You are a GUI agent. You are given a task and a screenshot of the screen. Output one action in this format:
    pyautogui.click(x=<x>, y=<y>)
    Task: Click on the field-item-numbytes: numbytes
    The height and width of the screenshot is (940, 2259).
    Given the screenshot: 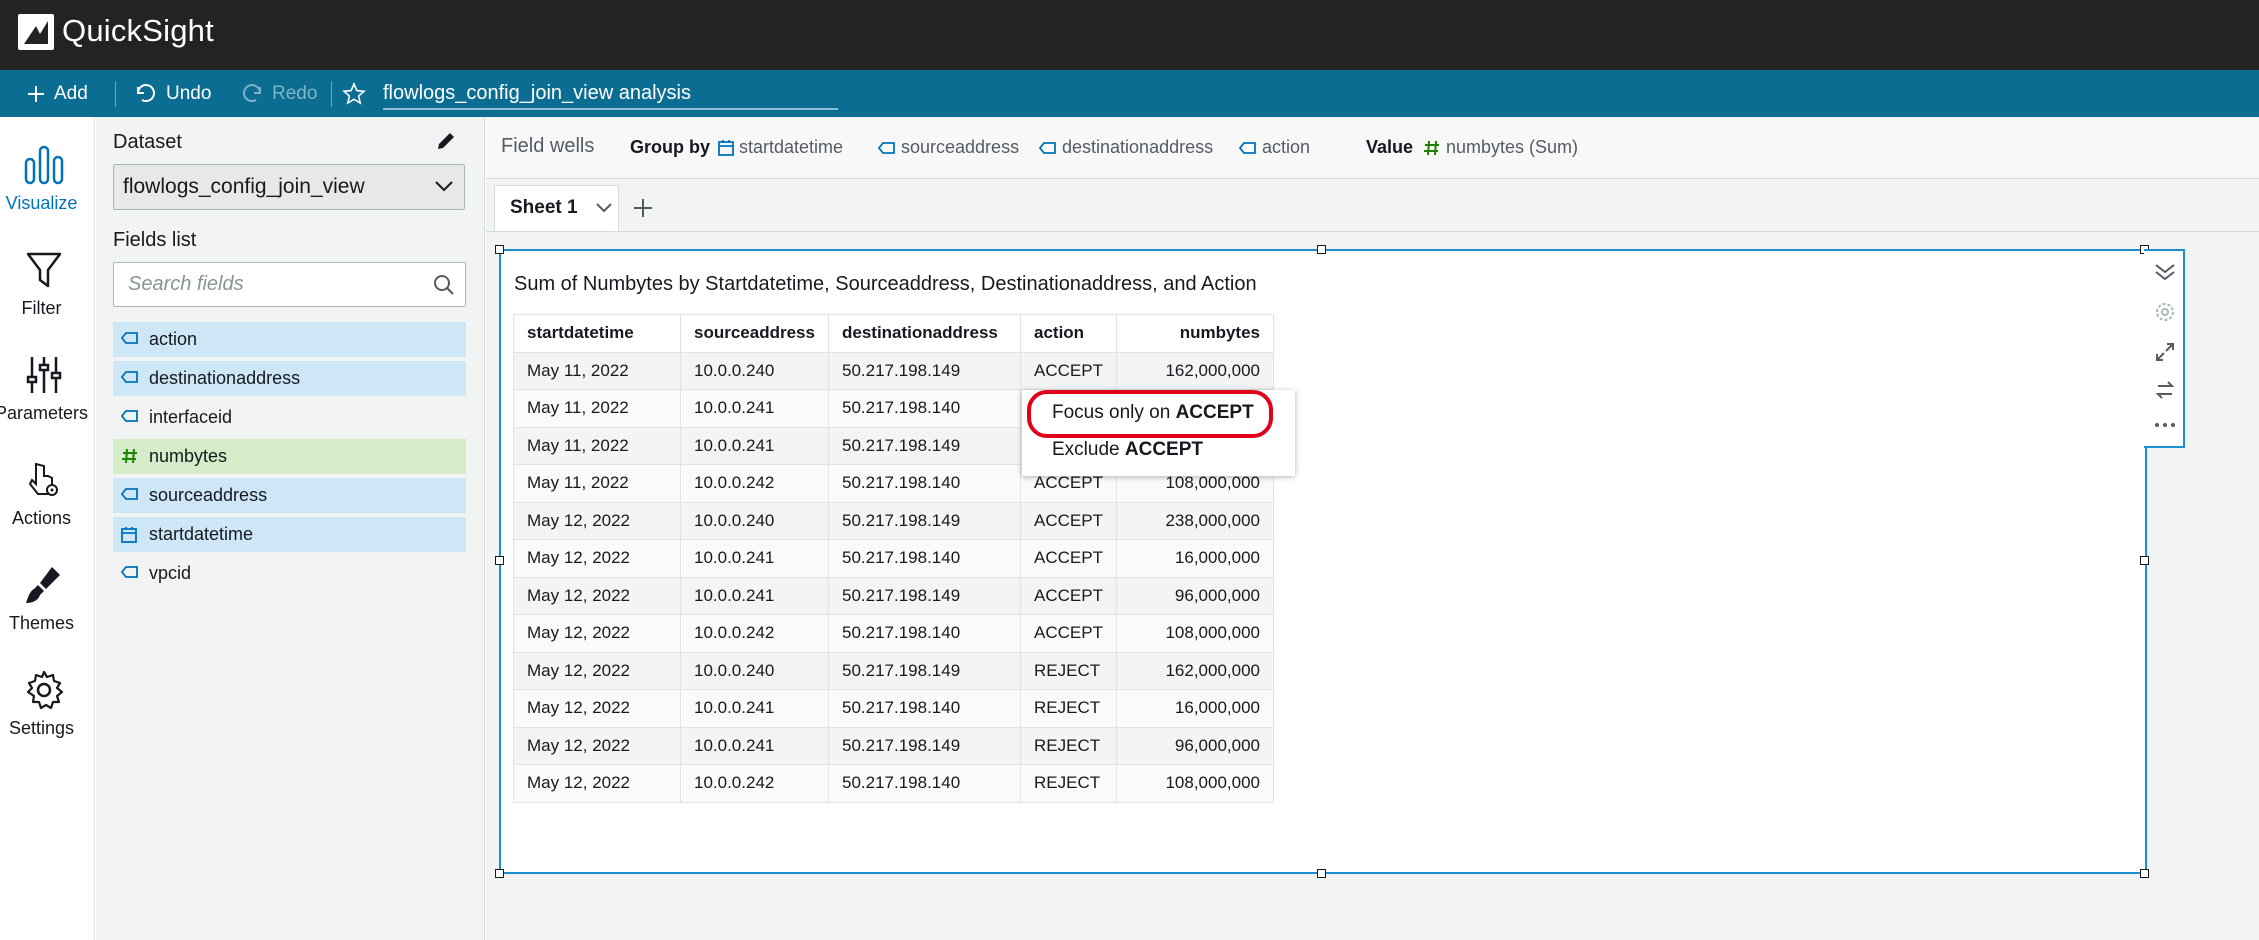 What is the action you would take?
    pyautogui.click(x=289, y=456)
    